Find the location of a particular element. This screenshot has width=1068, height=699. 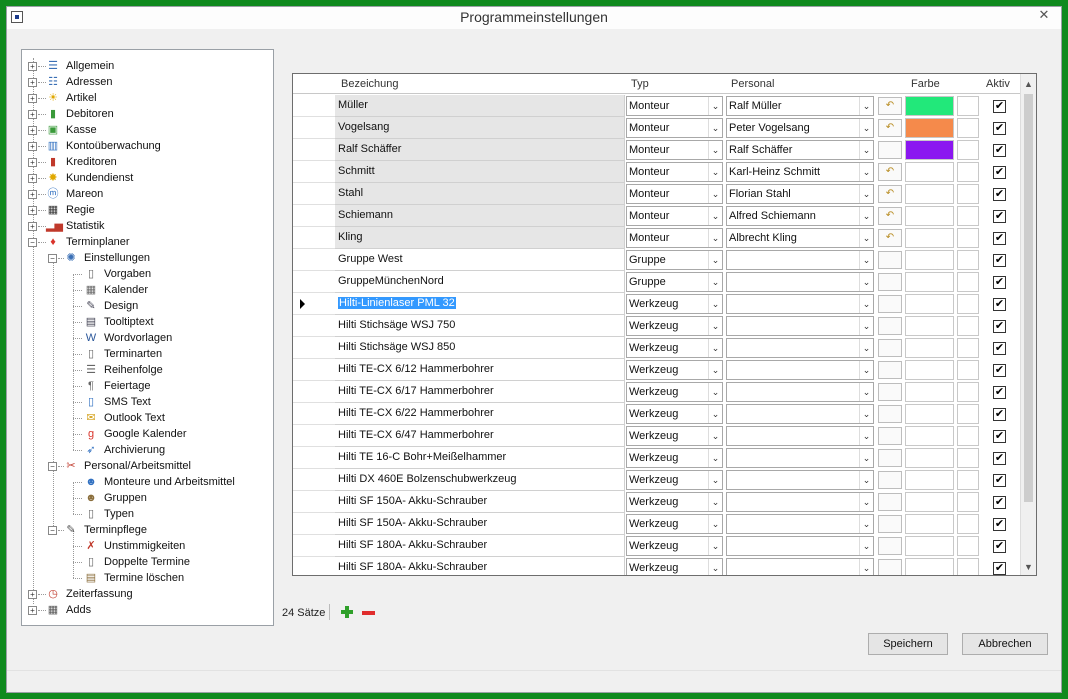

scroll-thumb is located at coordinates (1028, 298).